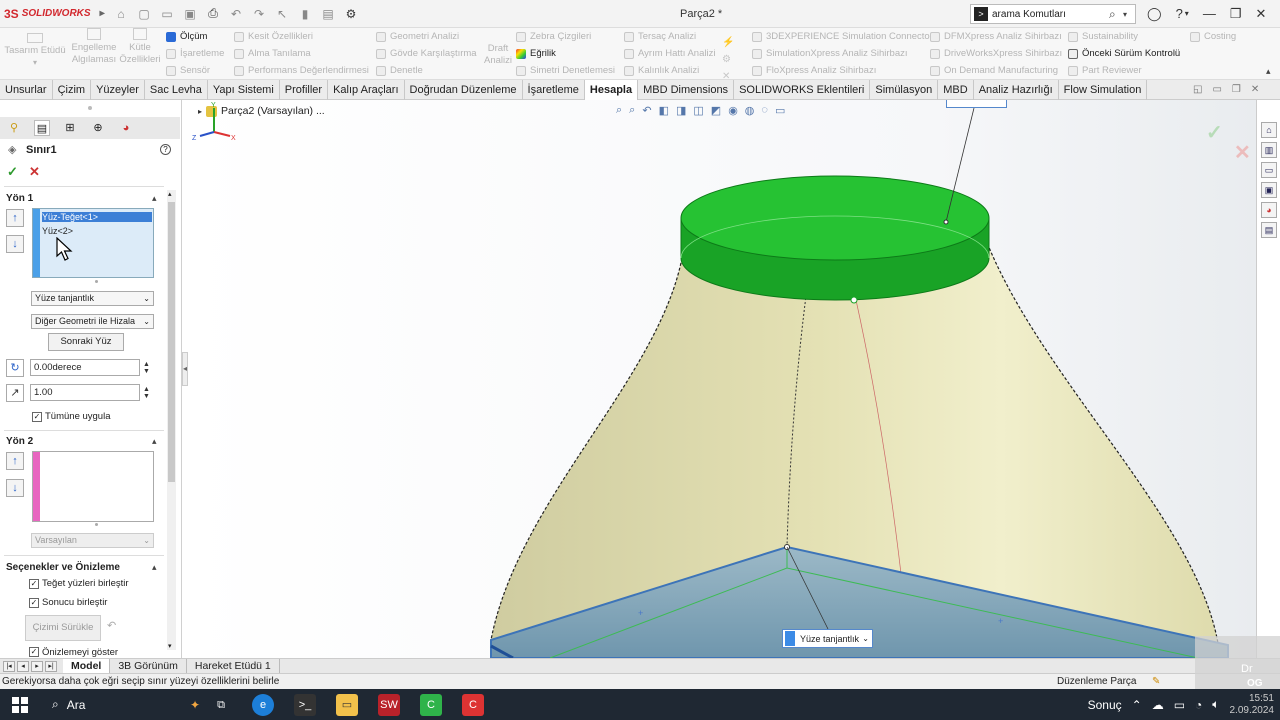 This screenshot has width=1280, height=720. Describe the element at coordinates (92, 540) in the screenshot. I see `direction2-tangency-dropdown: Varsayılan ⌄` at that location.